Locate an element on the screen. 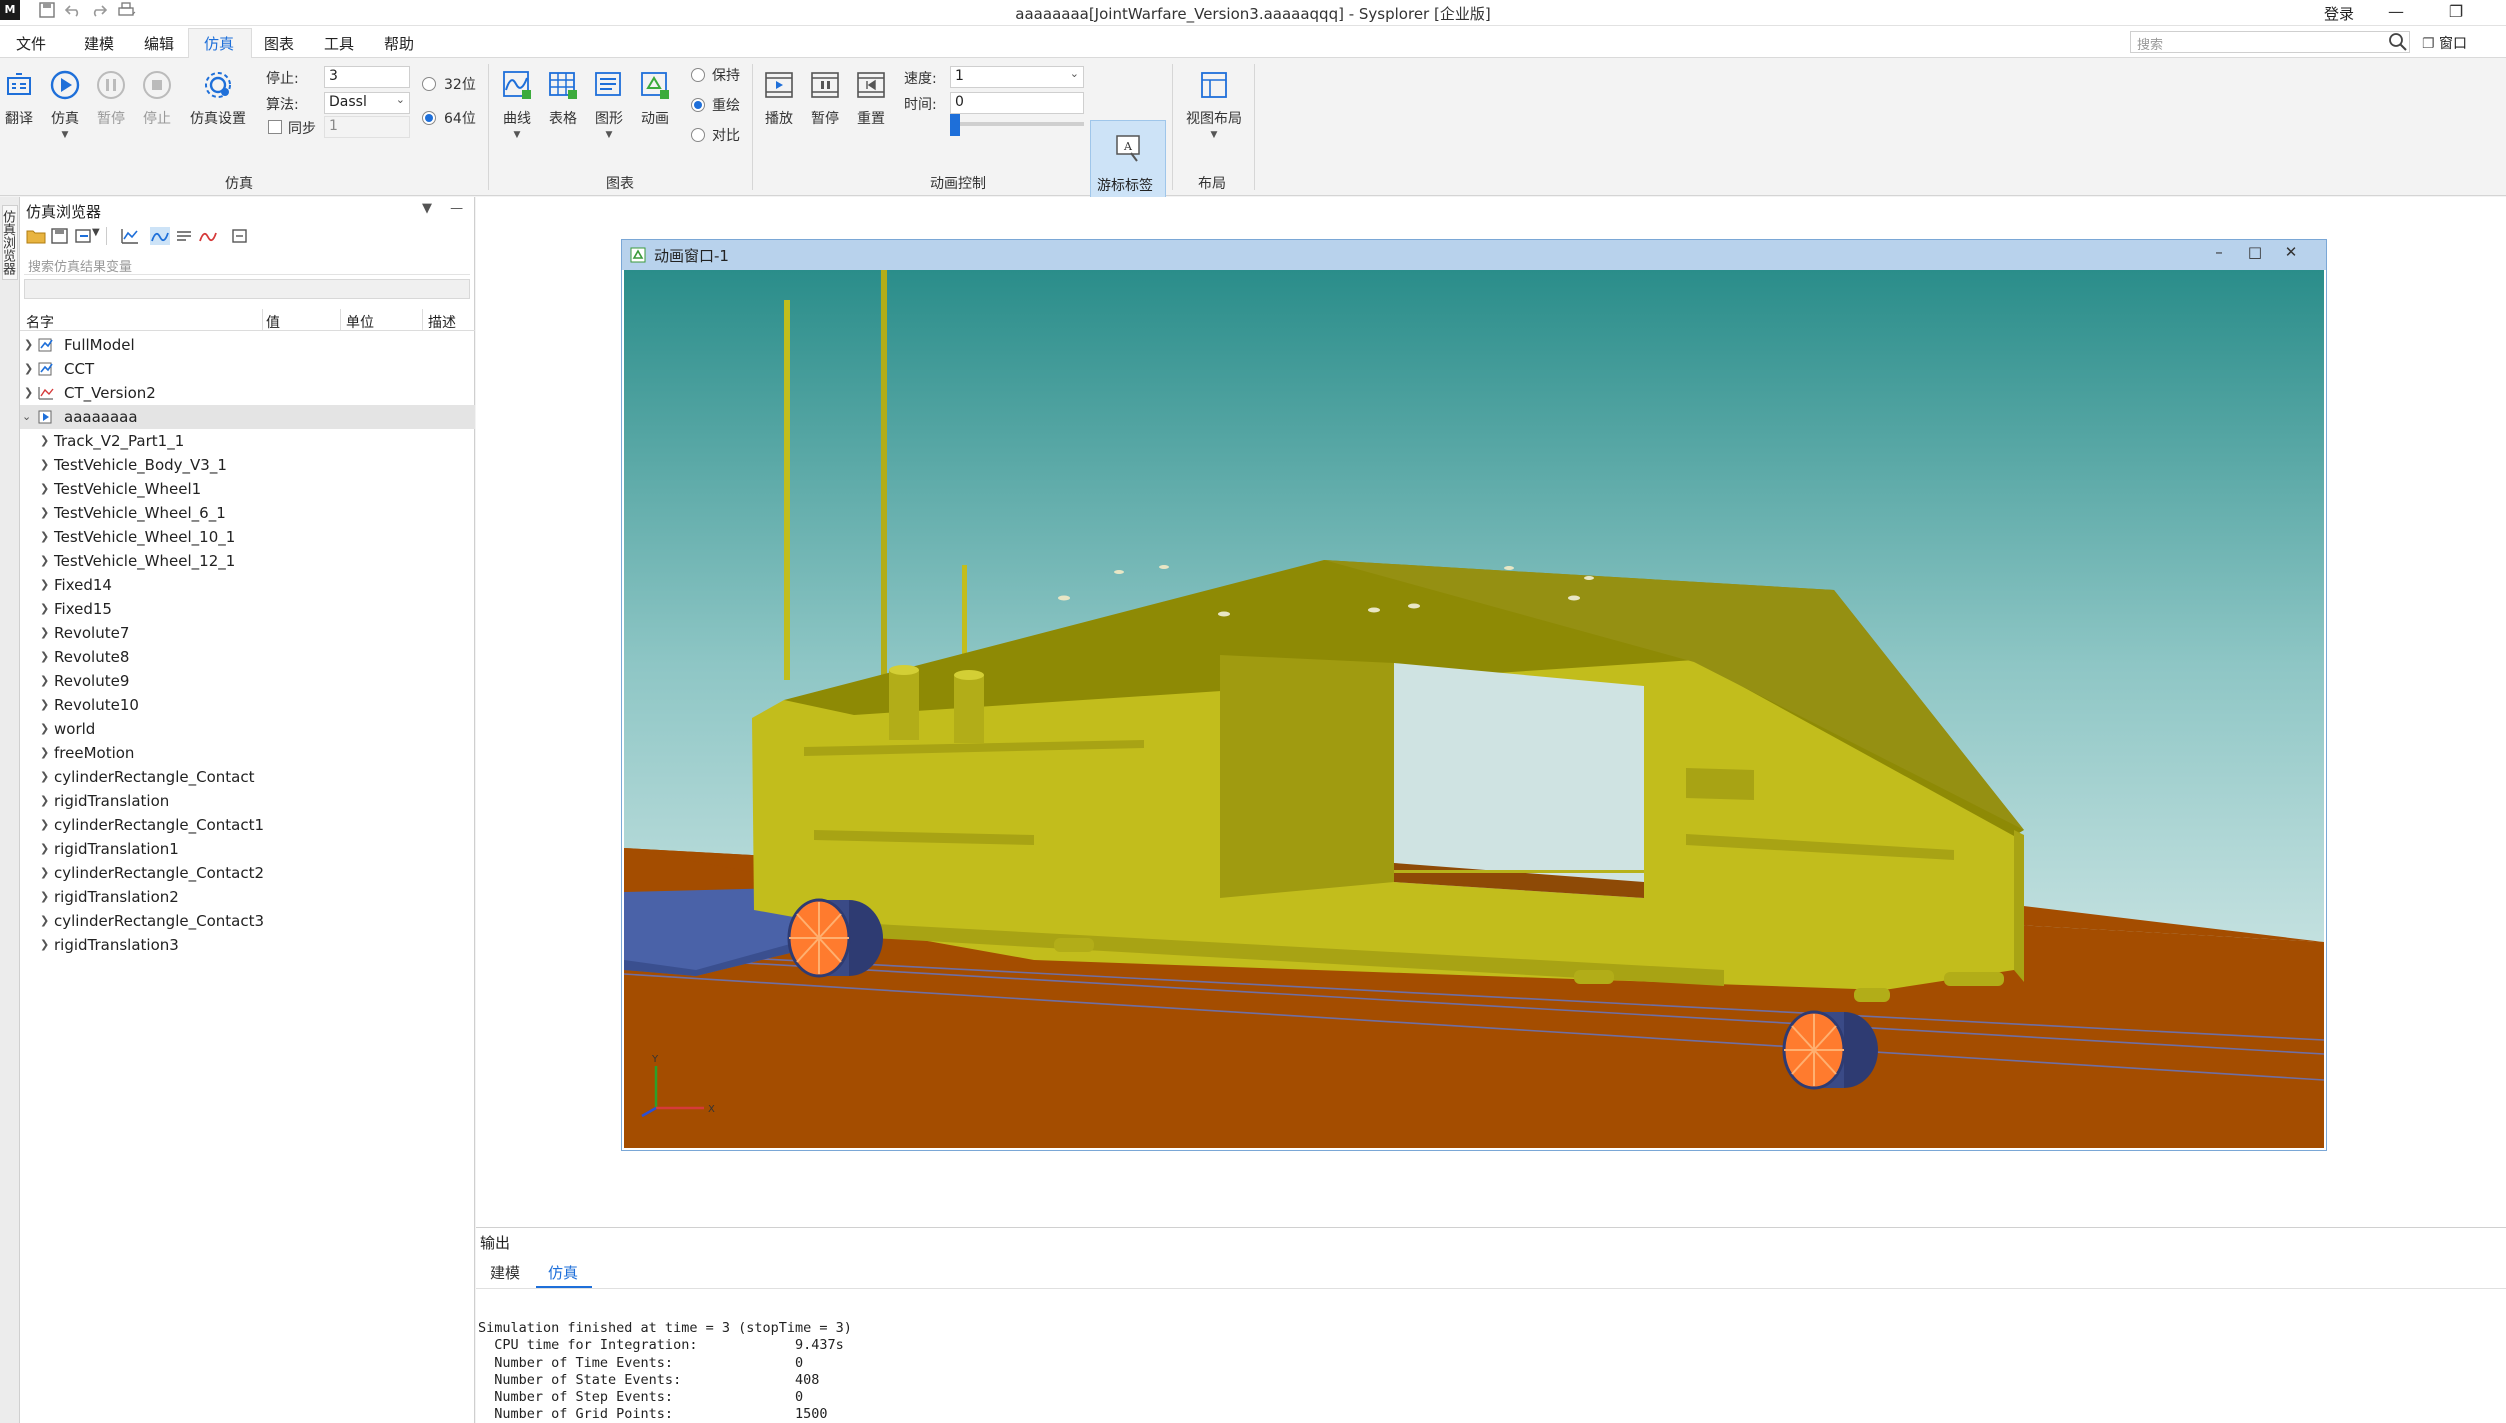  animation-window-titlebar: 动画窗口-1 – □ ✕ is located at coordinates (1474, 255).